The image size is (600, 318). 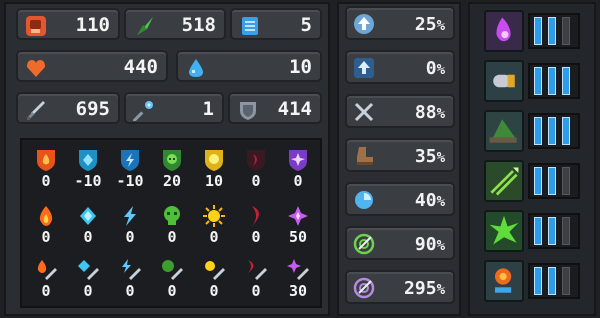 What do you see at coordinates (400, 23) in the screenshot?
I see `pct-stat-0: 25%` at bounding box center [400, 23].